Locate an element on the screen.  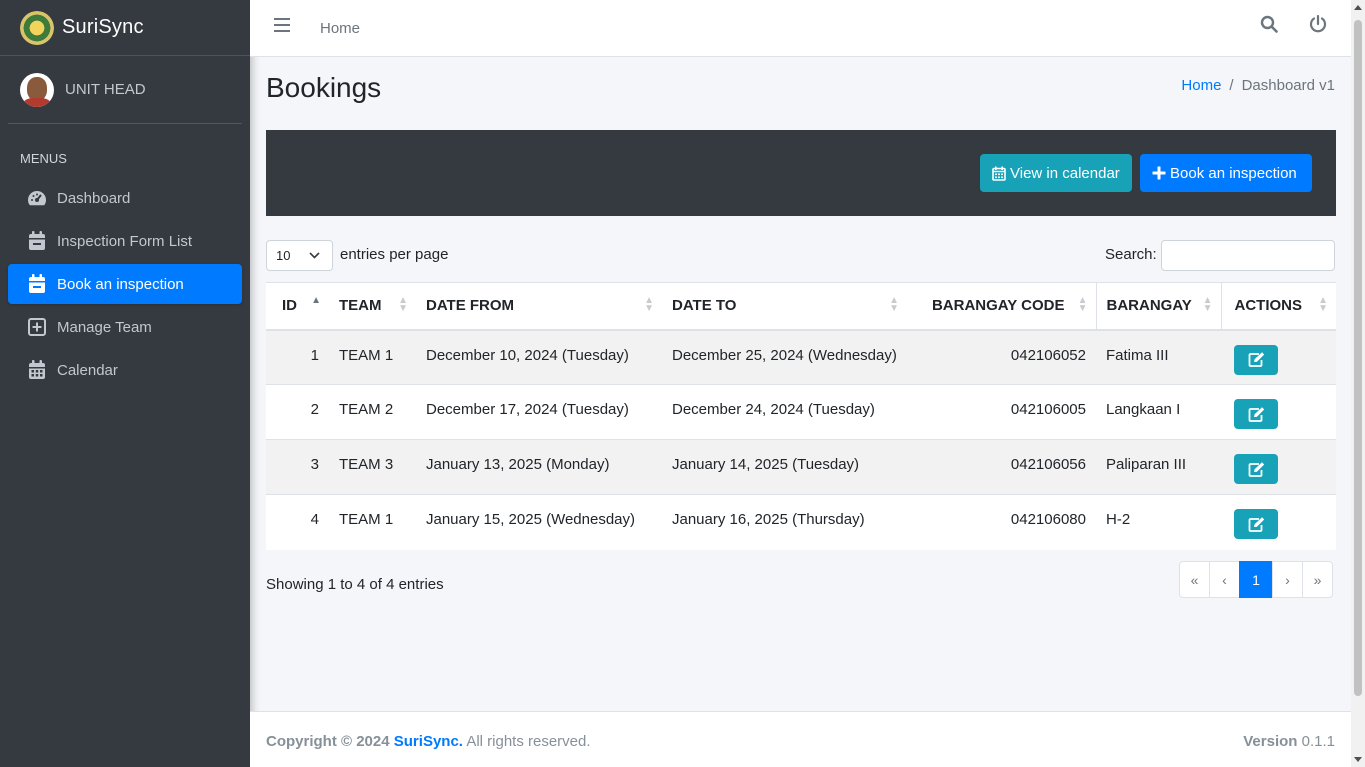
sort-asc-icon: ▲ is located at coordinates (316, 300).